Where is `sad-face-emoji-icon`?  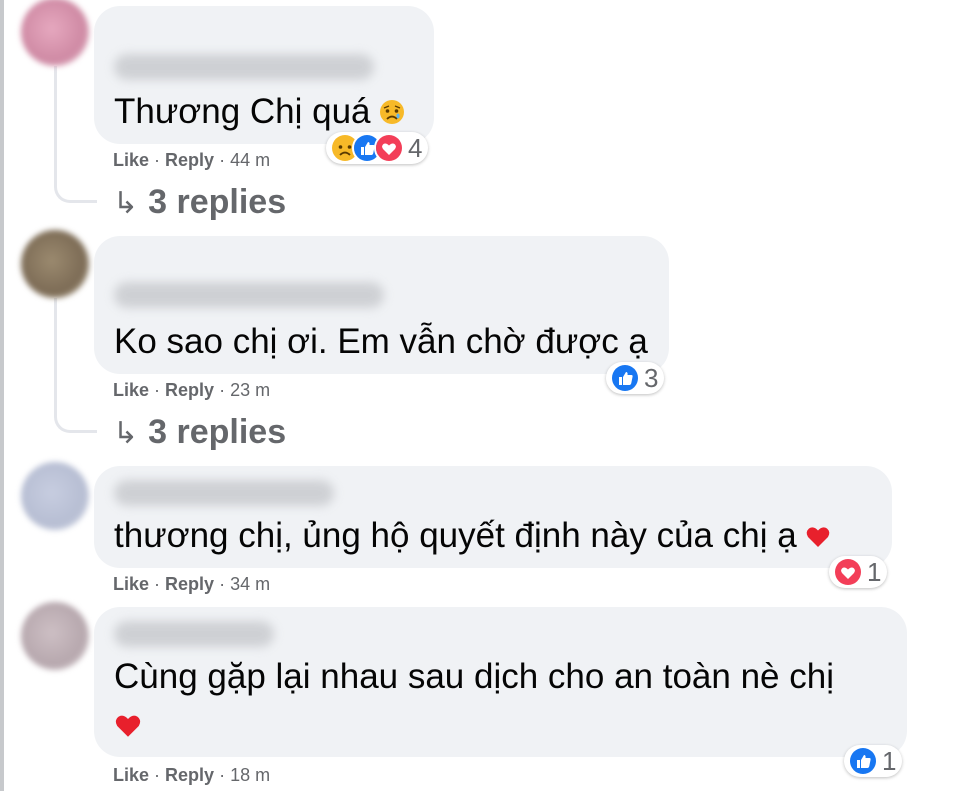
sad-face-emoji-icon is located at coordinates (392, 114).